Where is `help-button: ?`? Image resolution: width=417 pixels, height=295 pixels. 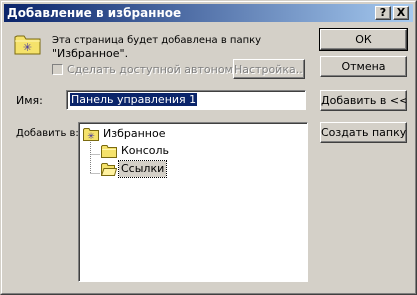
help-button: ? is located at coordinates (383, 13).